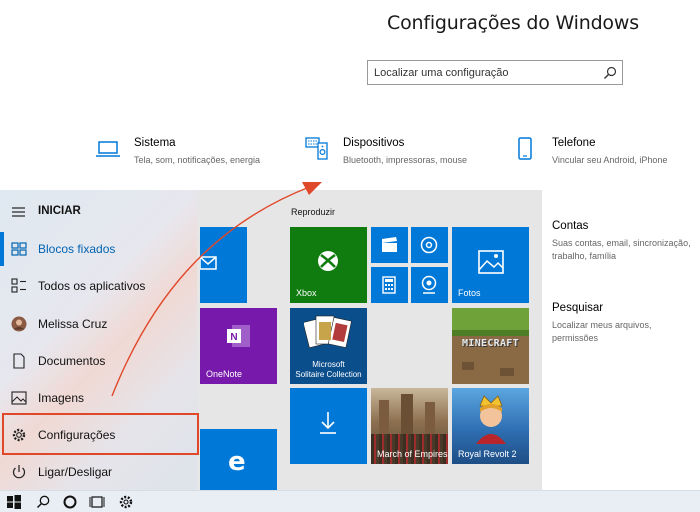 This screenshot has width=700, height=512. What do you see at coordinates (216, 289) in the screenshot?
I see `annotation-arrow` at bounding box center [216, 289].